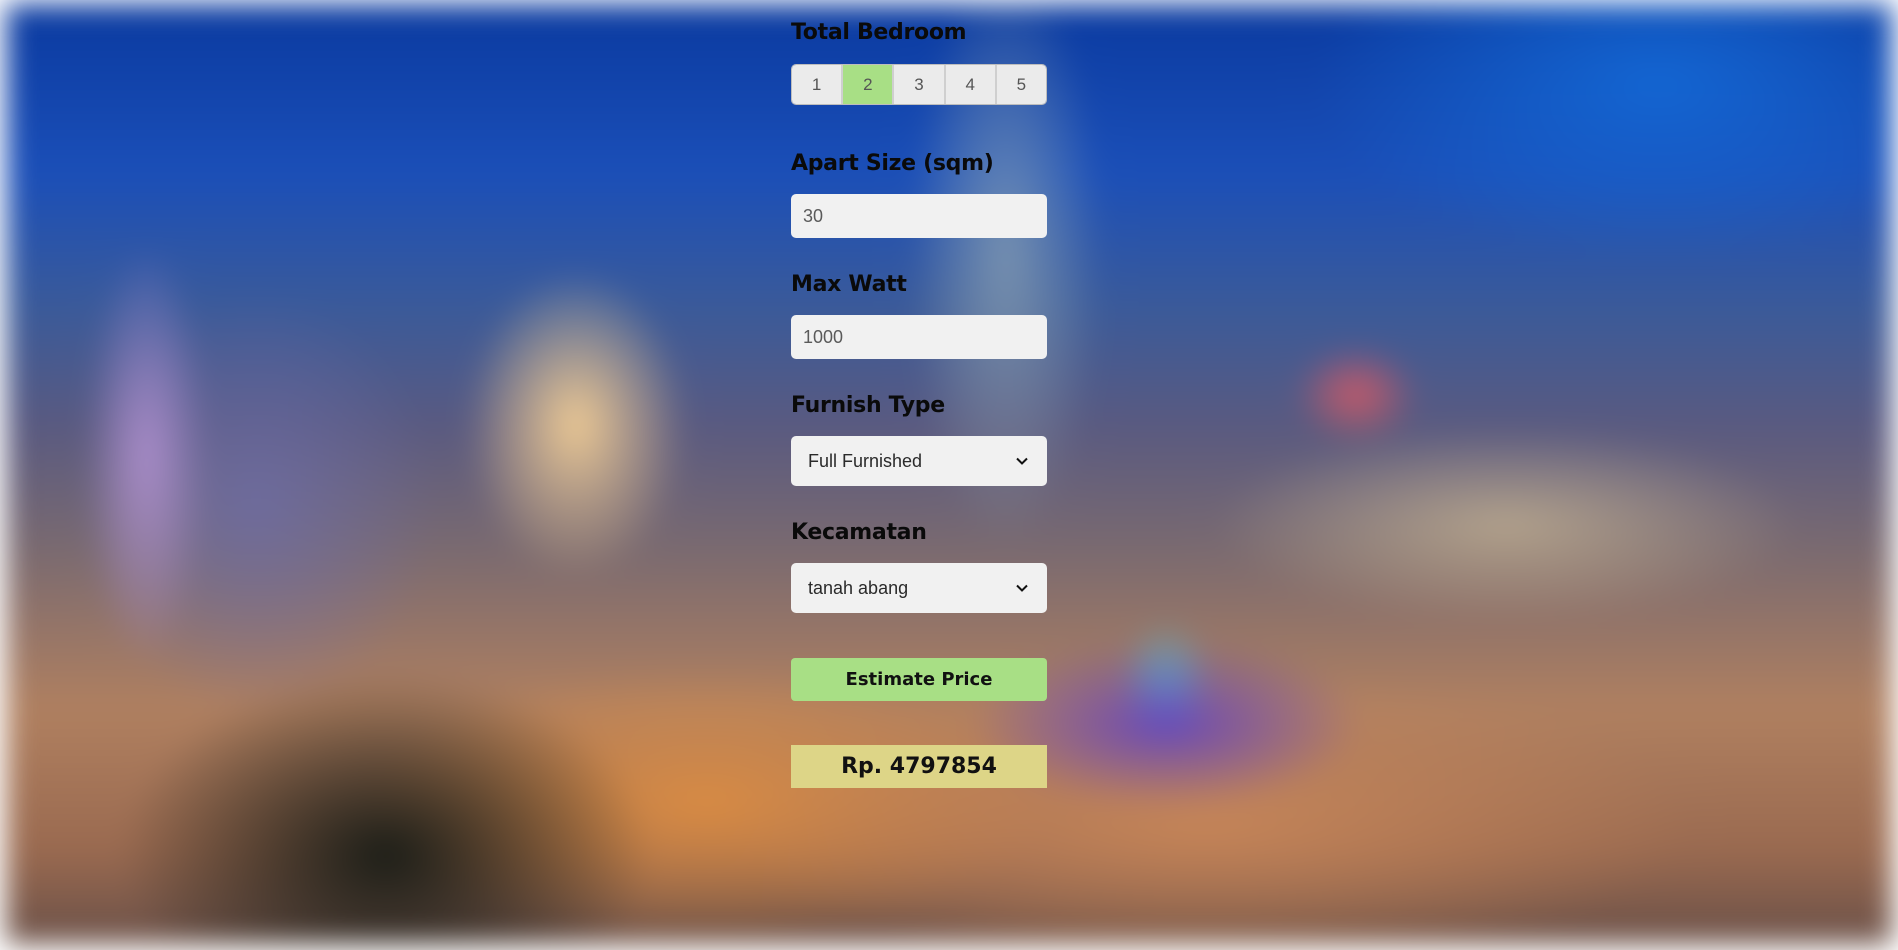 The width and height of the screenshot is (1898, 950). I want to click on bedroom-selector: 1 2 3 4 5, so click(919, 84).